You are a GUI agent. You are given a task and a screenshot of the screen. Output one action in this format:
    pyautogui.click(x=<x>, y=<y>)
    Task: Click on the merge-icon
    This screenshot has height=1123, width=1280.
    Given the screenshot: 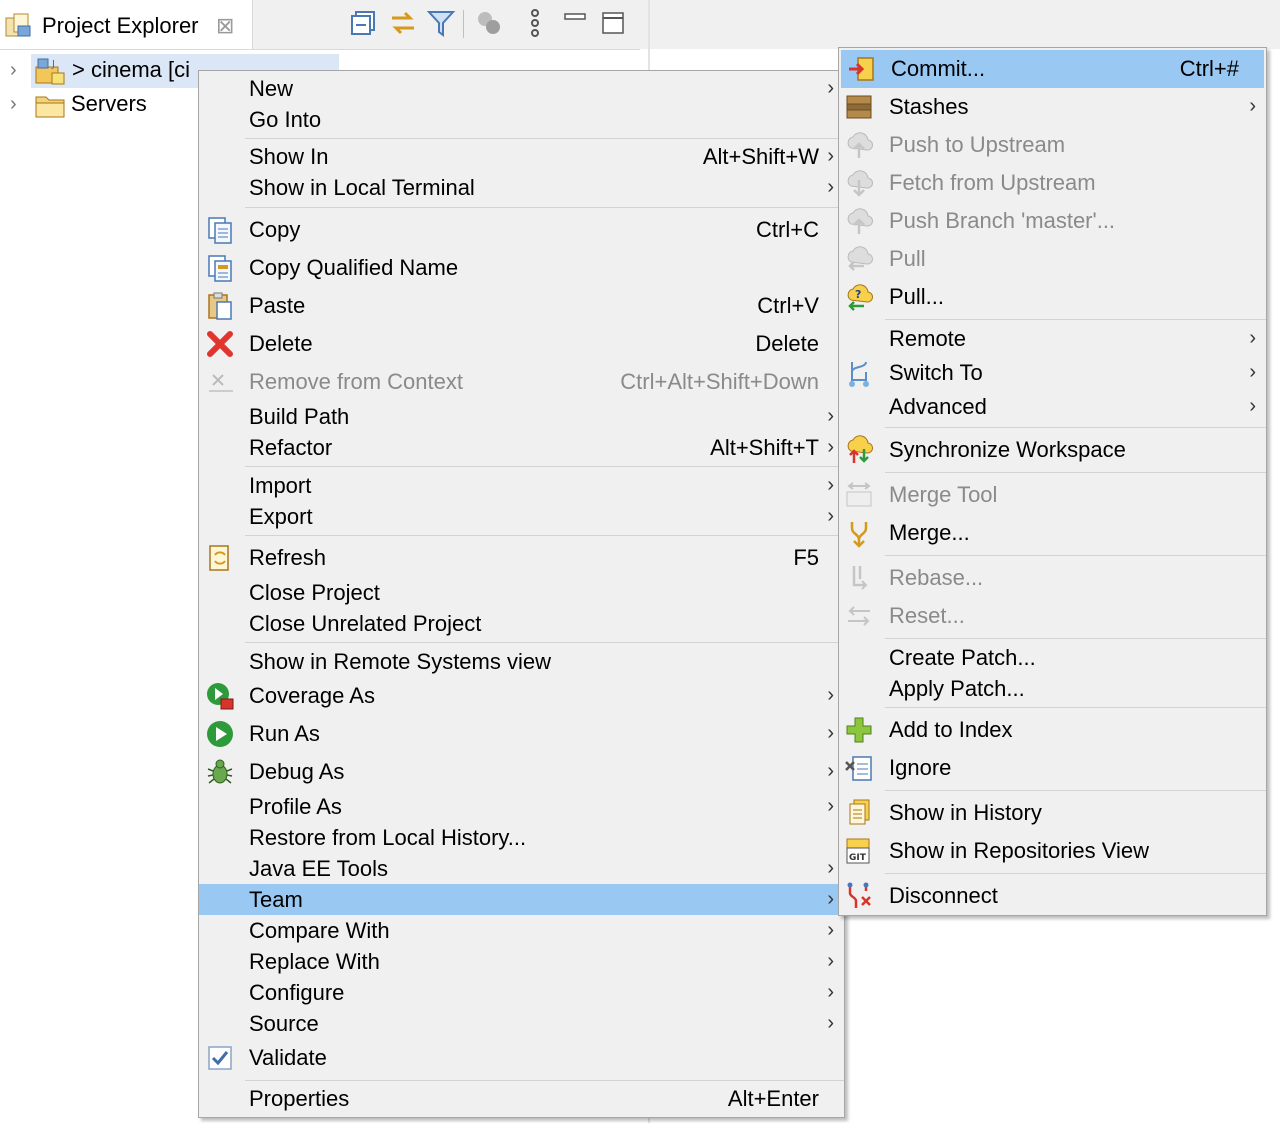 What is the action you would take?
    pyautogui.click(x=859, y=535)
    